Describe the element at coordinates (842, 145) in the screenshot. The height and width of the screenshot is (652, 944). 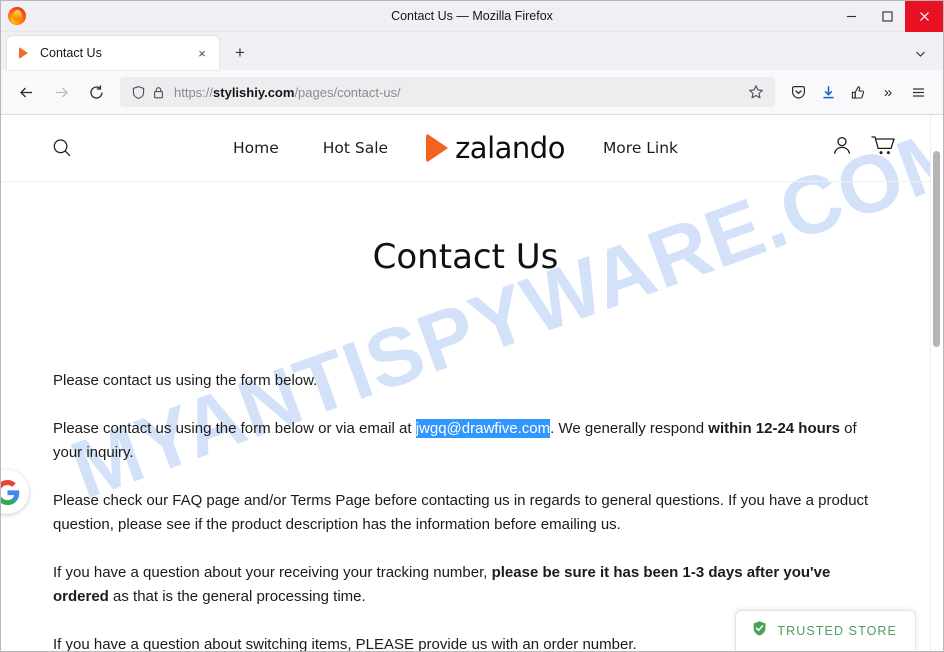
I see `person-icon` at that location.